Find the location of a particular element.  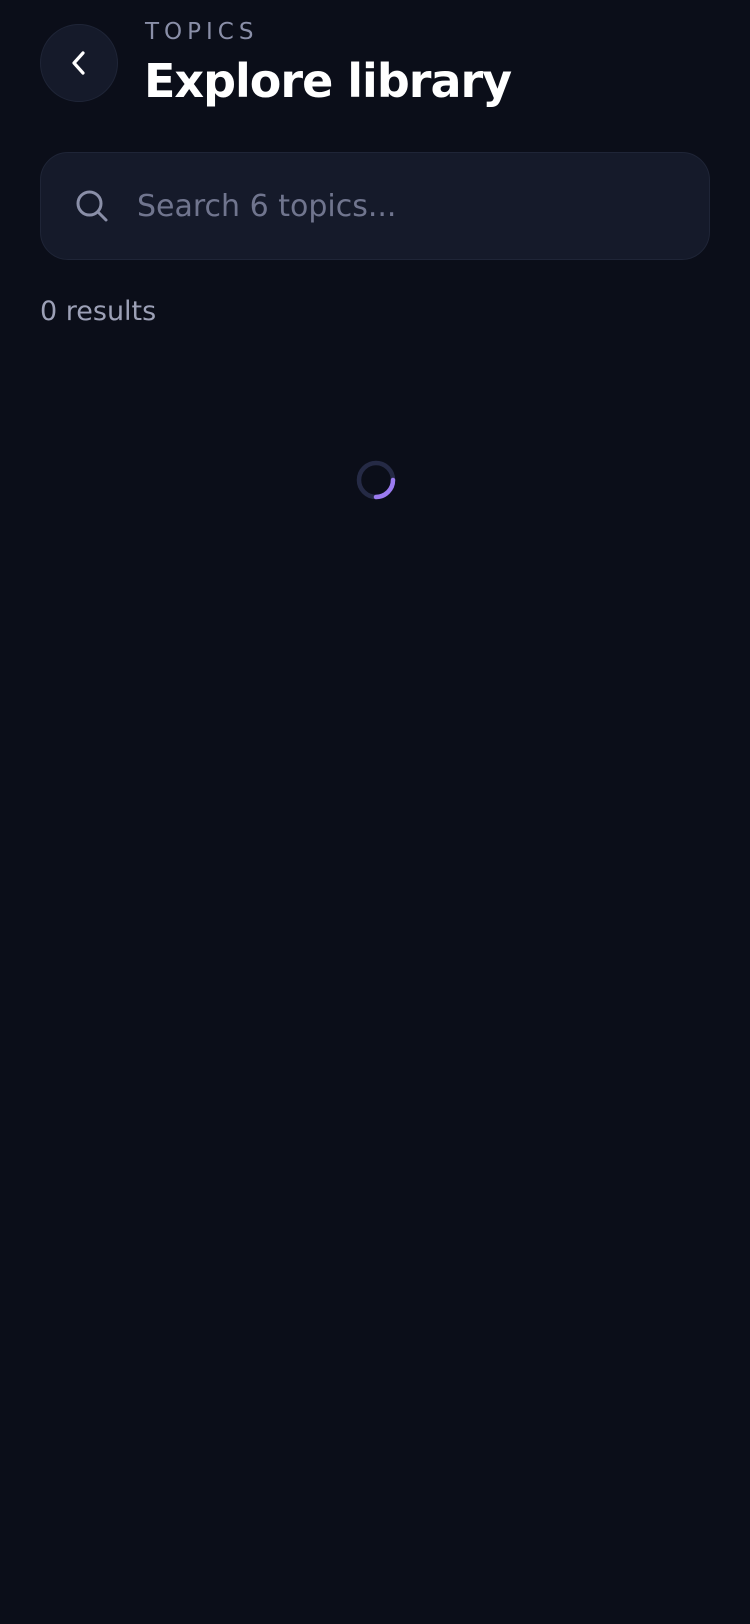

page-header: TOPICS Explore library is located at coordinates (375, 65).